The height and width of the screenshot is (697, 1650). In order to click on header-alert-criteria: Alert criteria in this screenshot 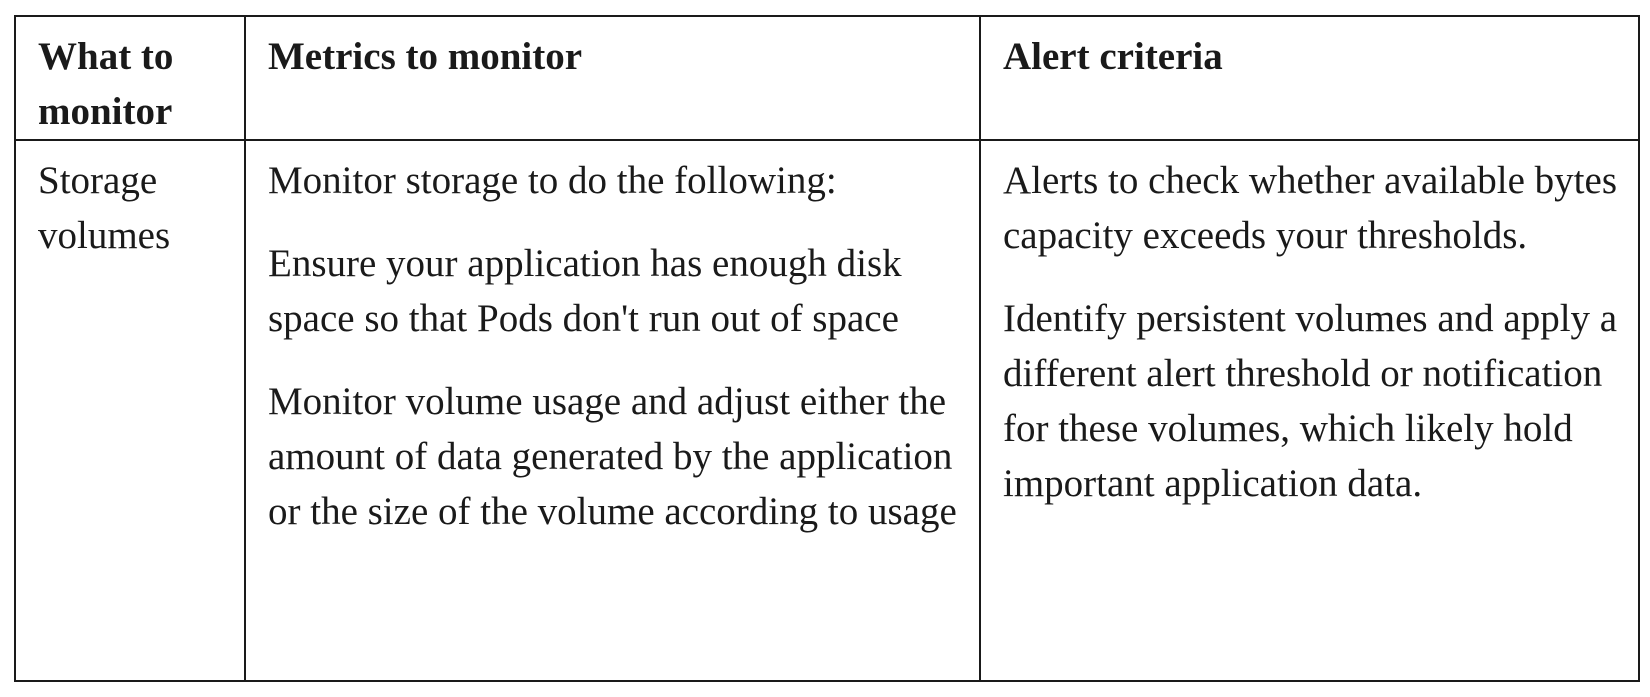, I will do `click(1309, 78)`.